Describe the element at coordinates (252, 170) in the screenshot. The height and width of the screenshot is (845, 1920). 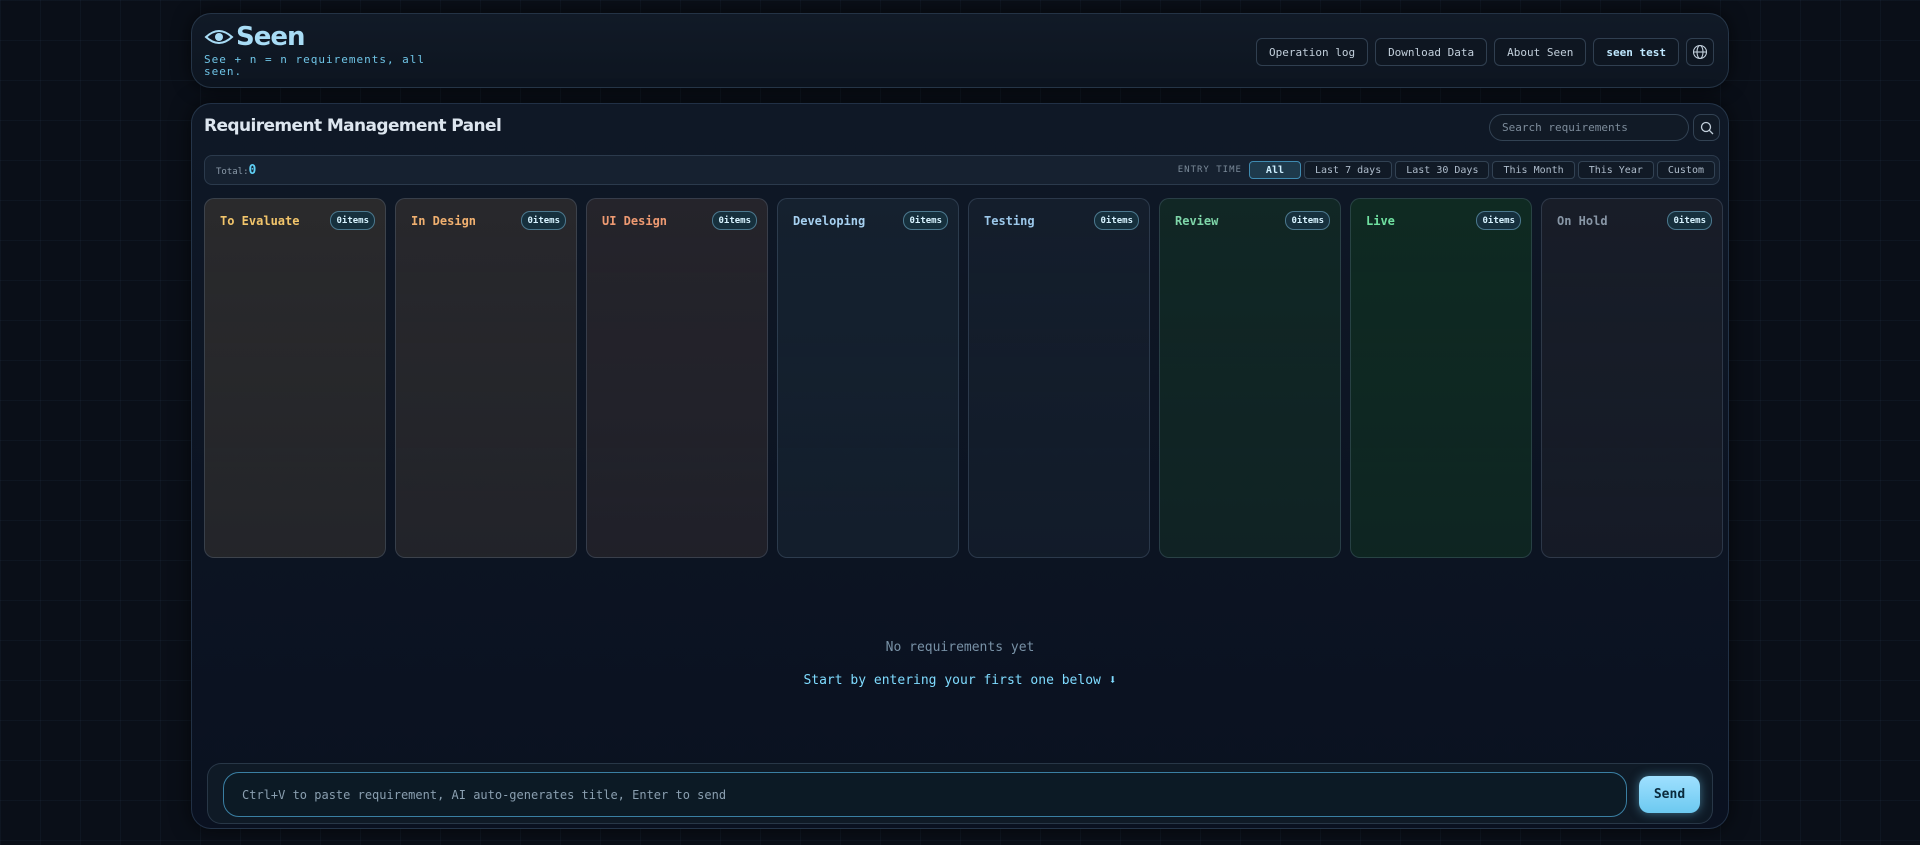
I see `total-value: 0` at that location.